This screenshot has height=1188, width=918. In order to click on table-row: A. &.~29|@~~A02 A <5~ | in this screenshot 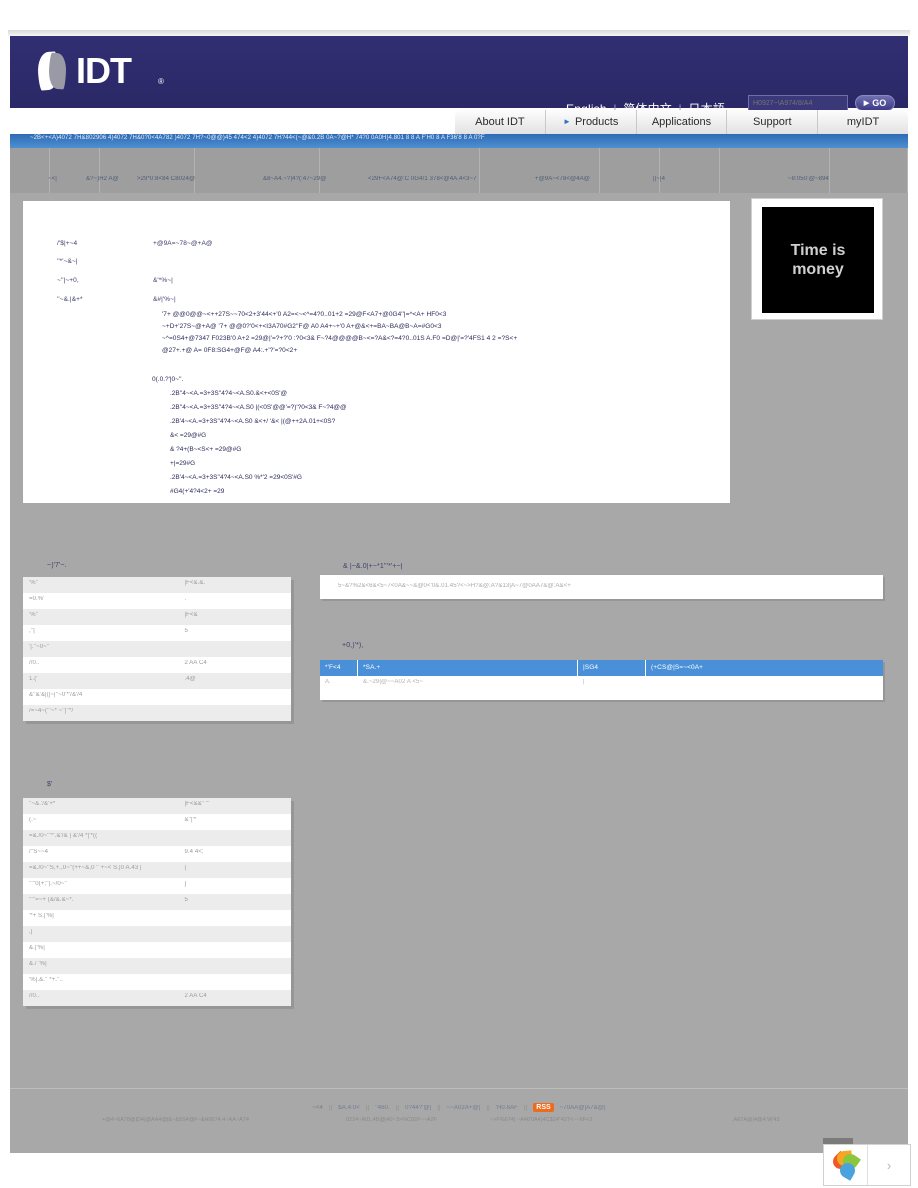, I will do `click(601, 683)`.